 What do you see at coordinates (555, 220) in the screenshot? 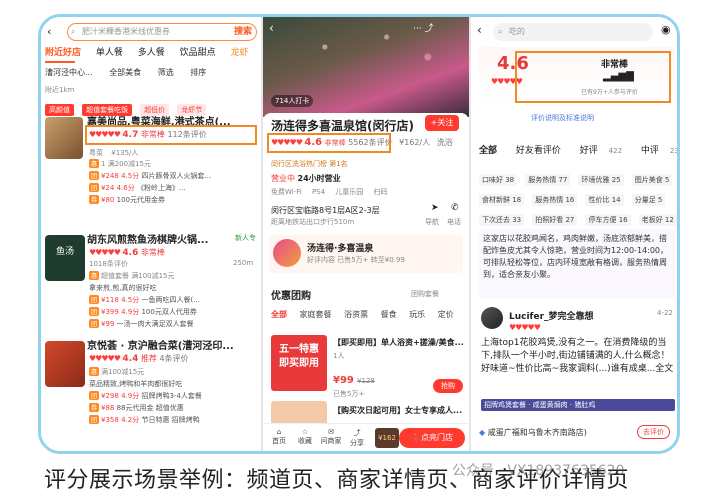
I see `review-tag: 拍照好看 27` at bounding box center [555, 220].